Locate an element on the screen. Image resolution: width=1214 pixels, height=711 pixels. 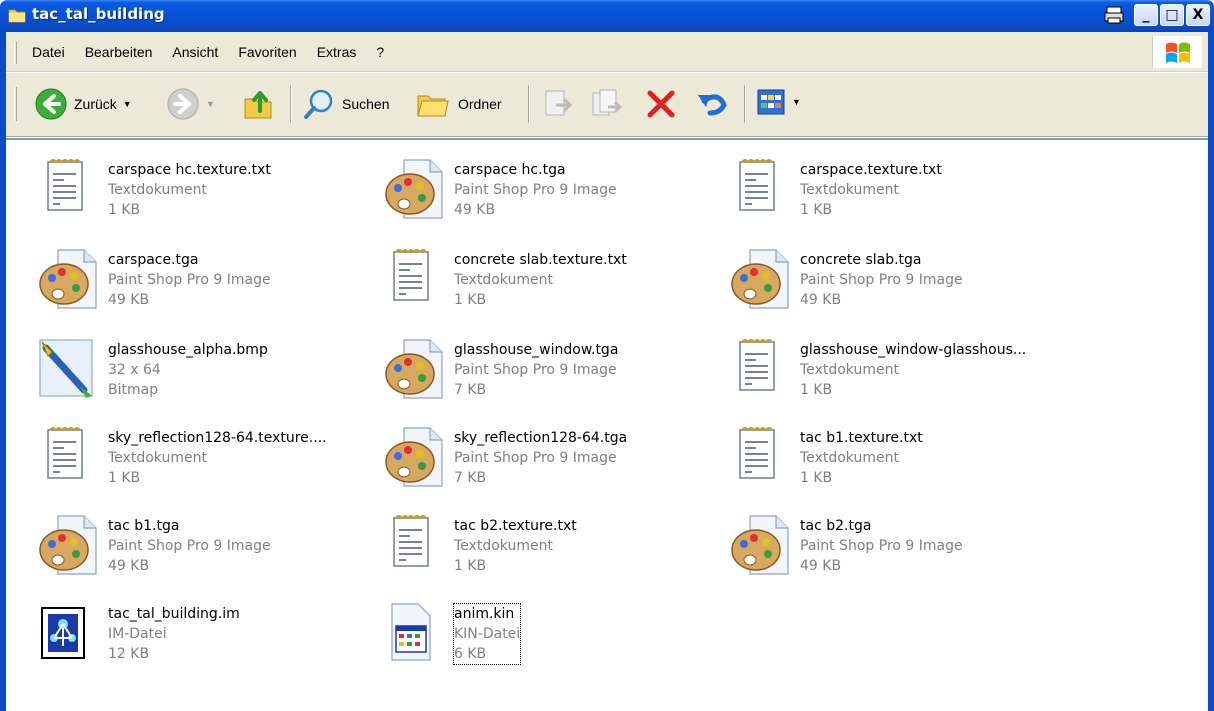
file-name: sky_reflection128-64.tga is located at coordinates (541, 438).